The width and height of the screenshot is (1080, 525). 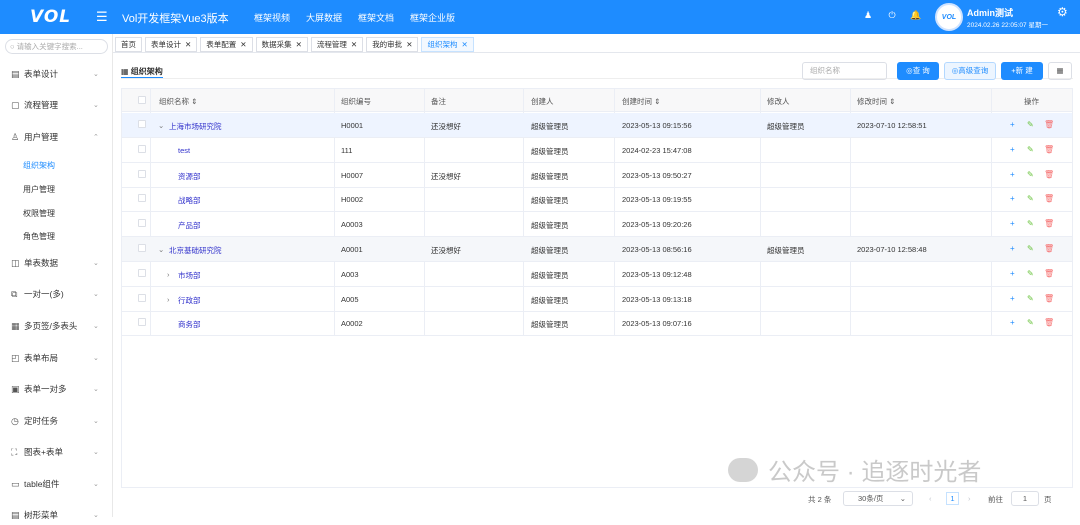 I want to click on table-row: 资源部 H0007 还没想好 超级管理员 2023-05-13 09:50:27 + ✎ 🗑, so click(x=597, y=175).